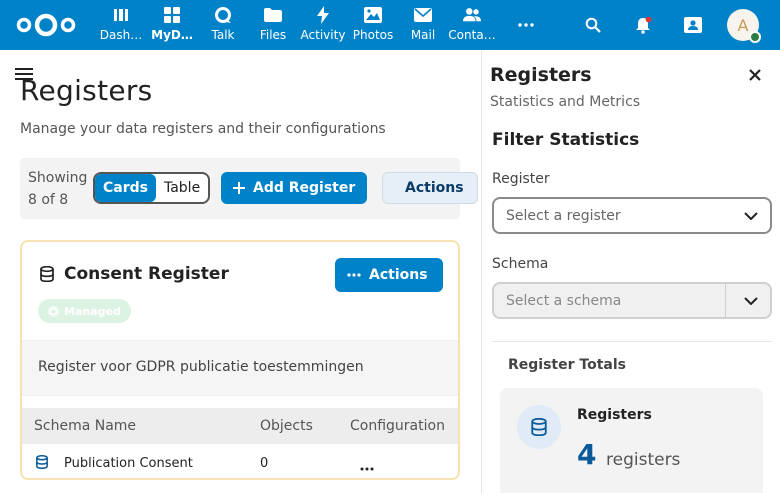 Image resolution: width=780 pixels, height=493 pixels. Describe the element at coordinates (567, 365) in the screenshot. I see `register-totals-title: Register Totals` at that location.